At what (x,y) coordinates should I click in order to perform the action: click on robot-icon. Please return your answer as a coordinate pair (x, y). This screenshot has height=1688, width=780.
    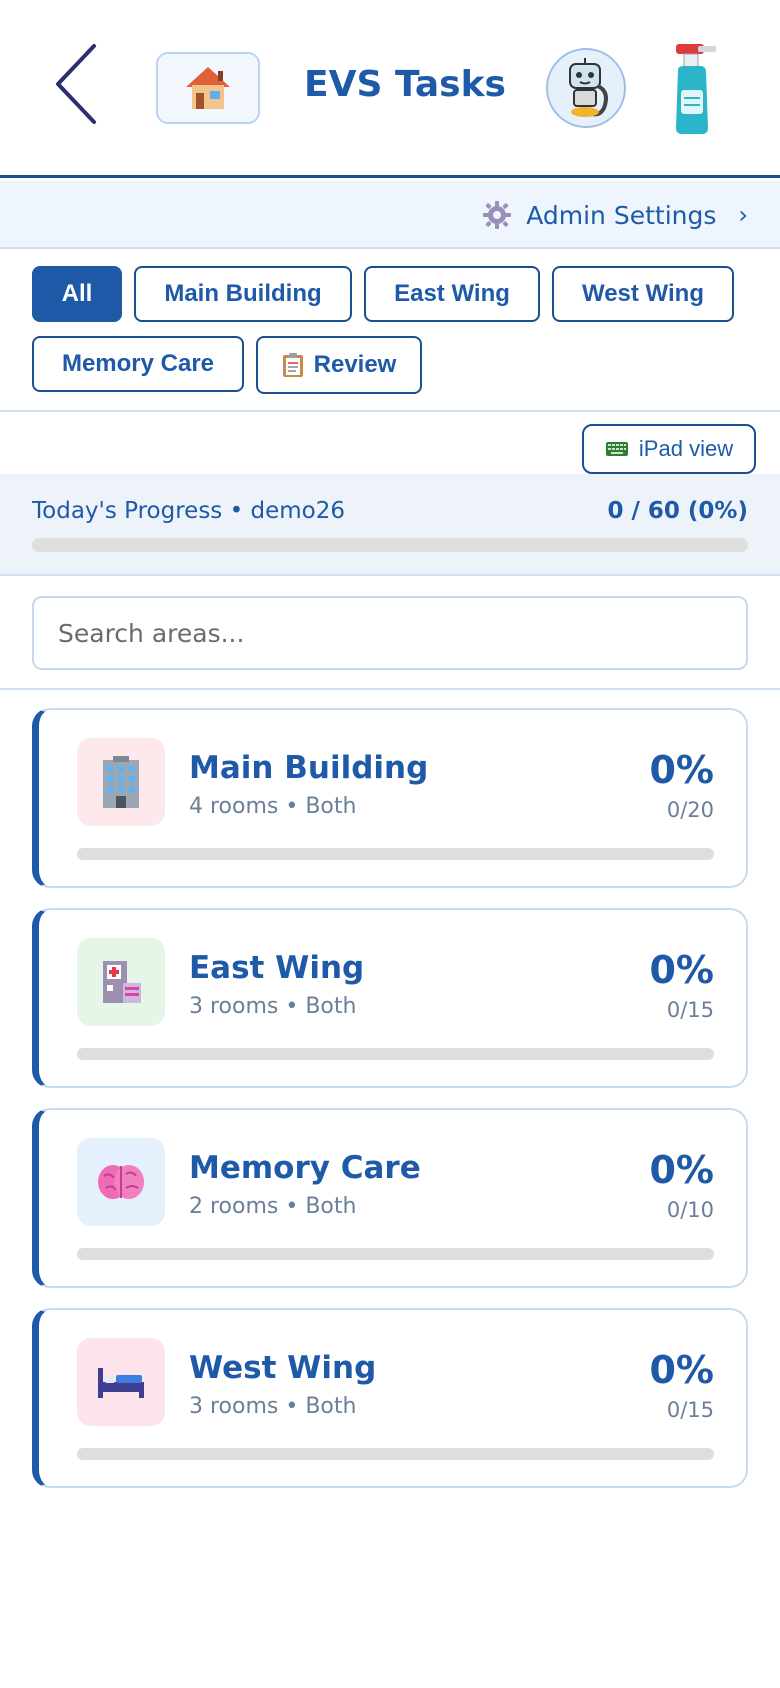
    Looking at the image, I should click on (588, 87).